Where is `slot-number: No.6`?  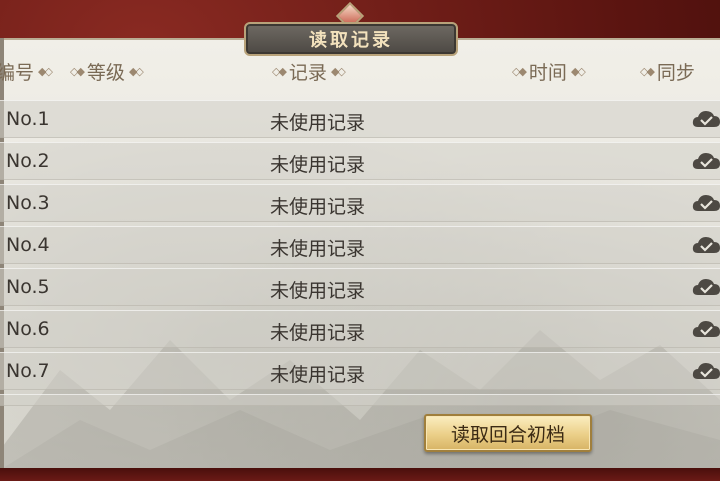
slot-number: No.6 is located at coordinates (28, 329).